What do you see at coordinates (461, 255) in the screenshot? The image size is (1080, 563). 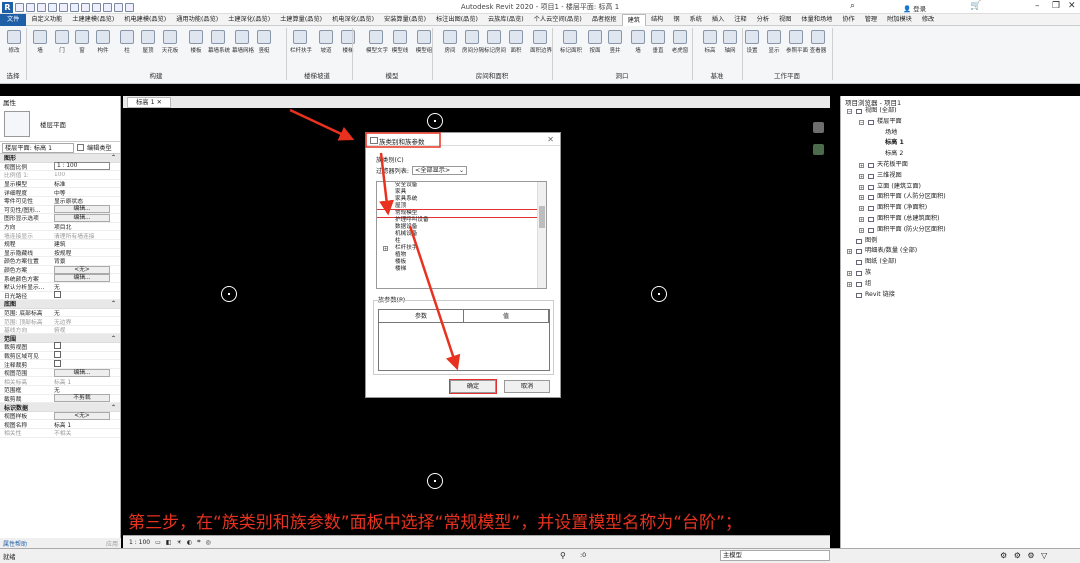 I see `category-item: 植物` at bounding box center [461, 255].